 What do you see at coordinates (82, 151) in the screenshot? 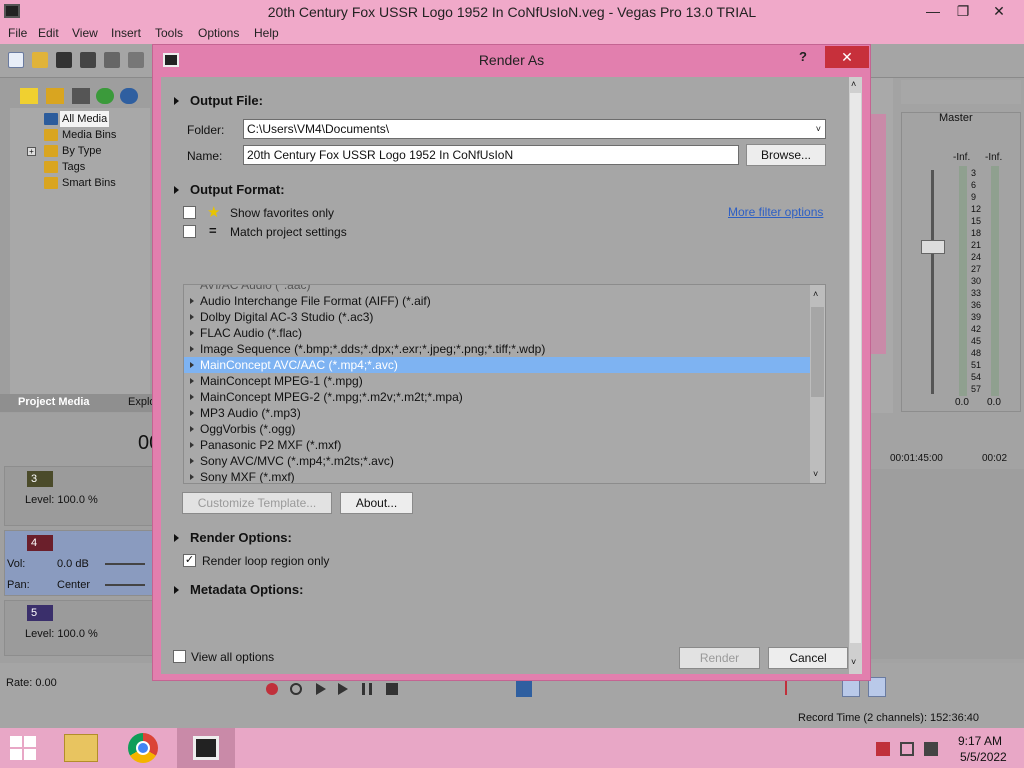
I see `tree-item-by-type: By Type` at bounding box center [82, 151].